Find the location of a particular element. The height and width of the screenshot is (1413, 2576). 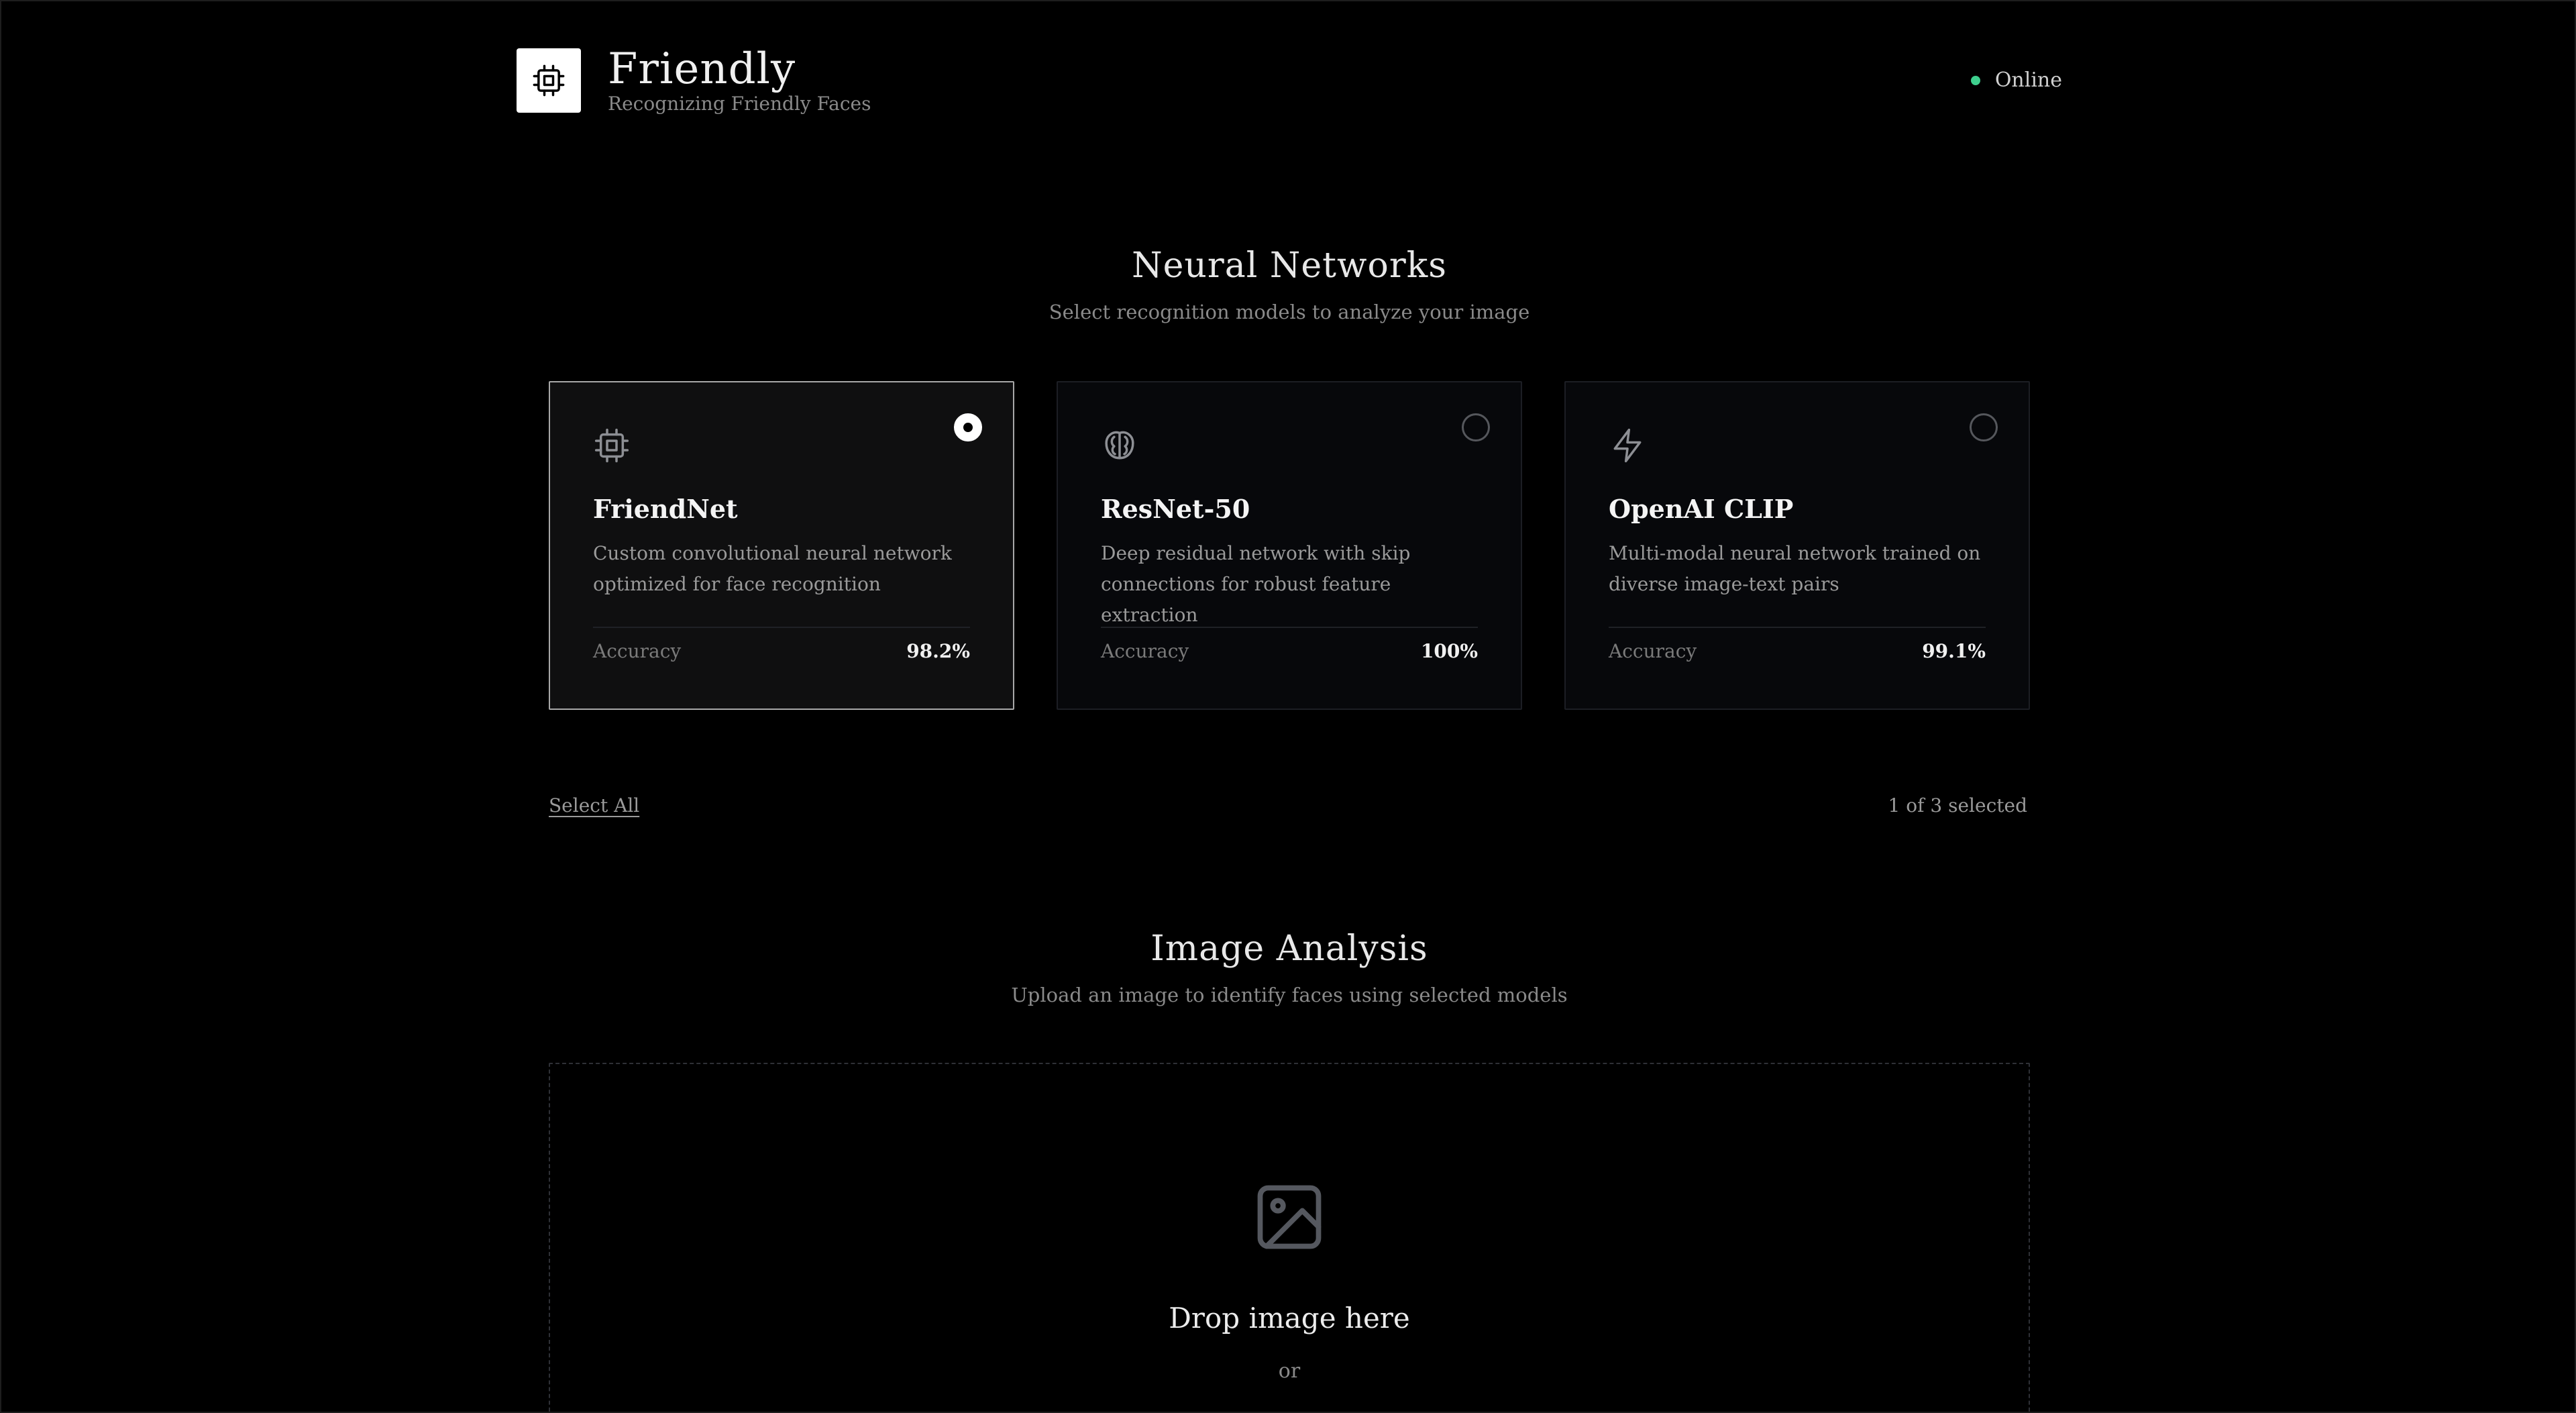

lightning-bolt-icon is located at coordinates (1627, 445).